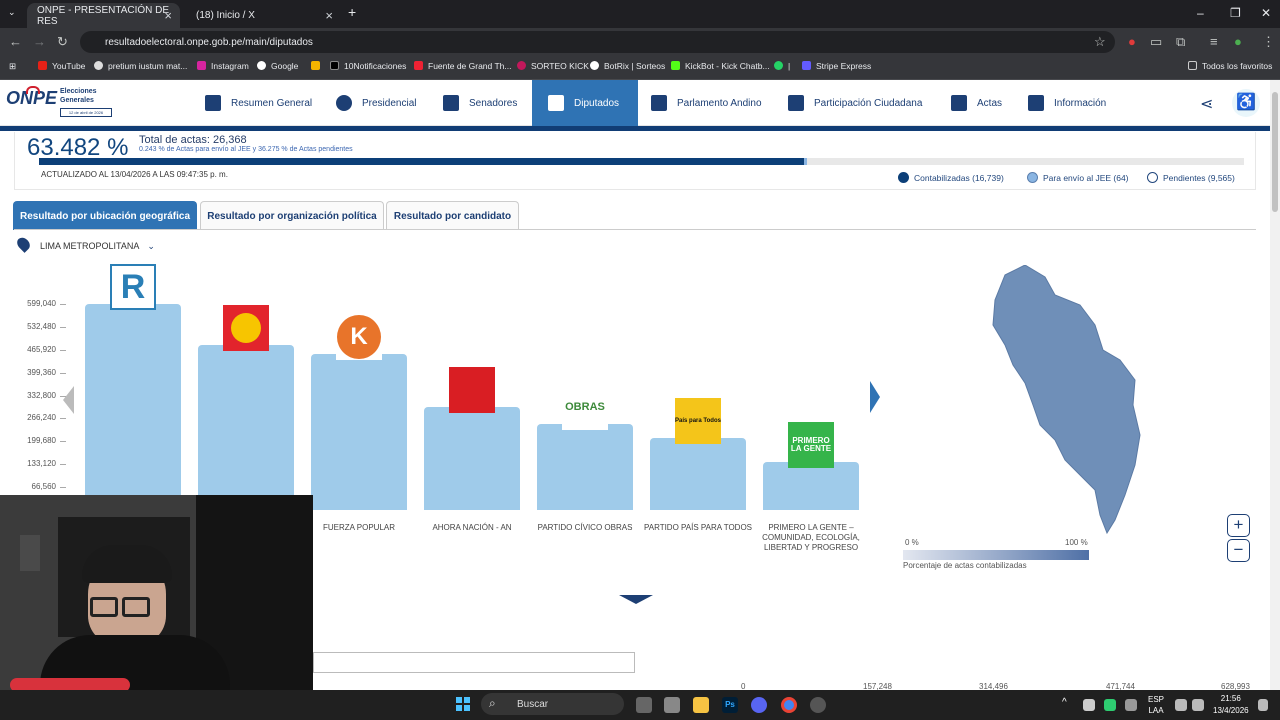  Describe the element at coordinates (193, 140) in the screenshot. I see `total-actas: Total de actas: 26,368` at that location.